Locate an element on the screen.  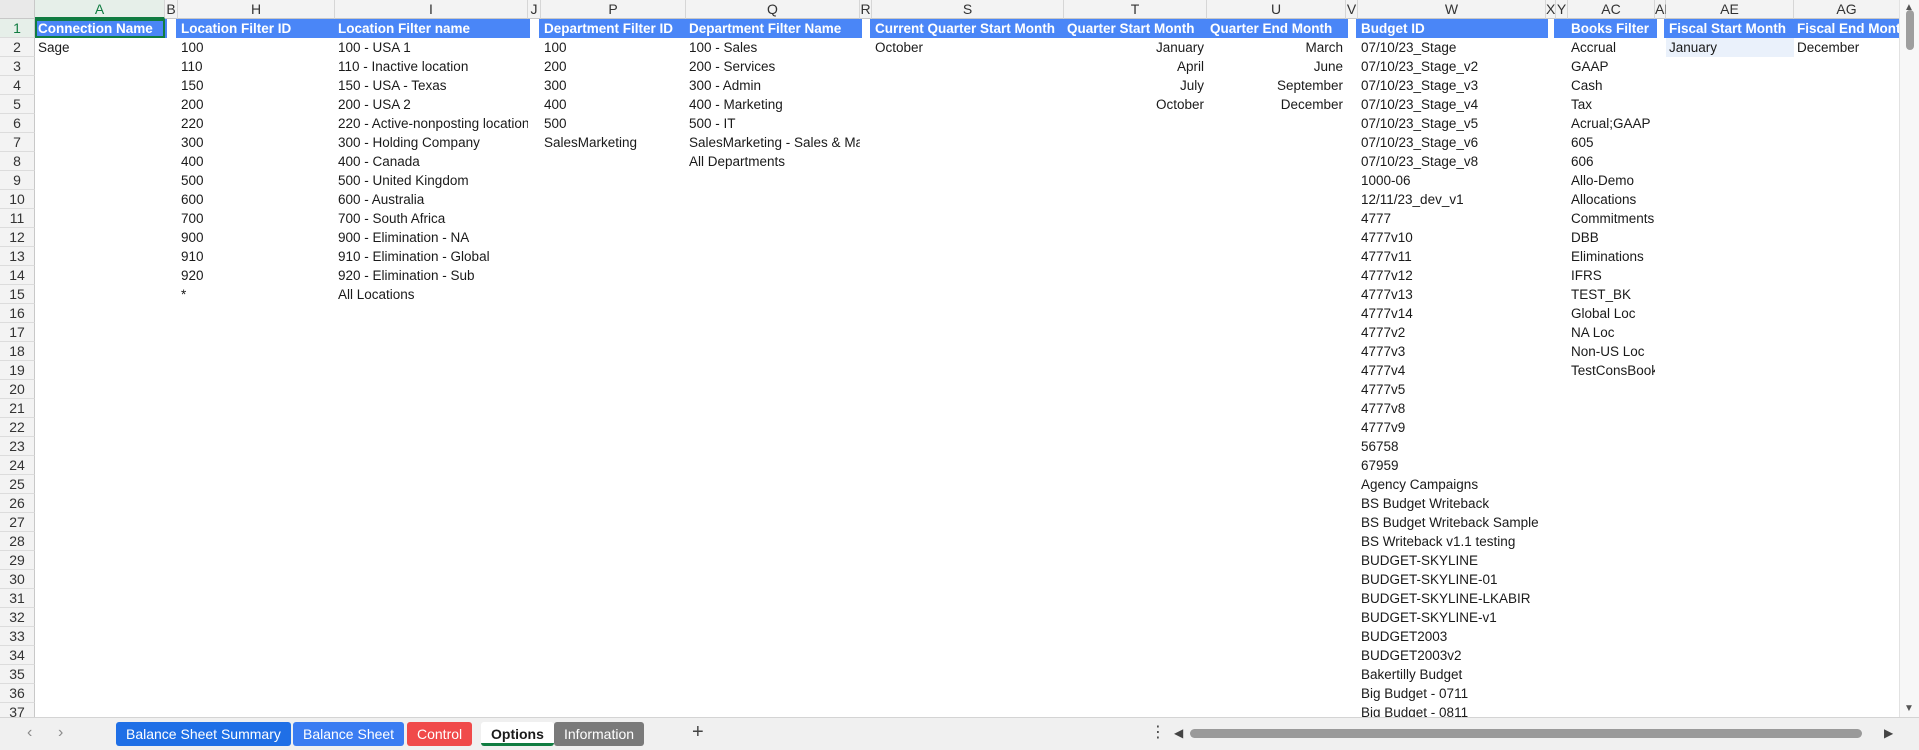
cell-w17: 4777v2 is located at coordinates (1452, 332).